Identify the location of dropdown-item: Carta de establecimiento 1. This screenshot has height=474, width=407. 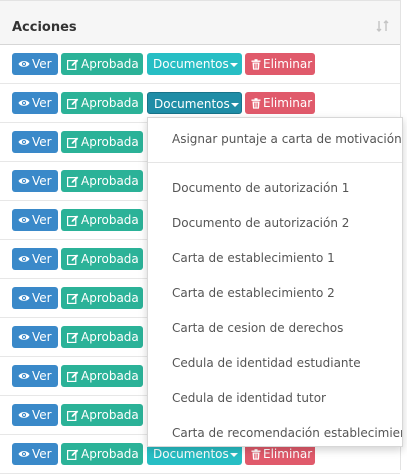
(253, 258).